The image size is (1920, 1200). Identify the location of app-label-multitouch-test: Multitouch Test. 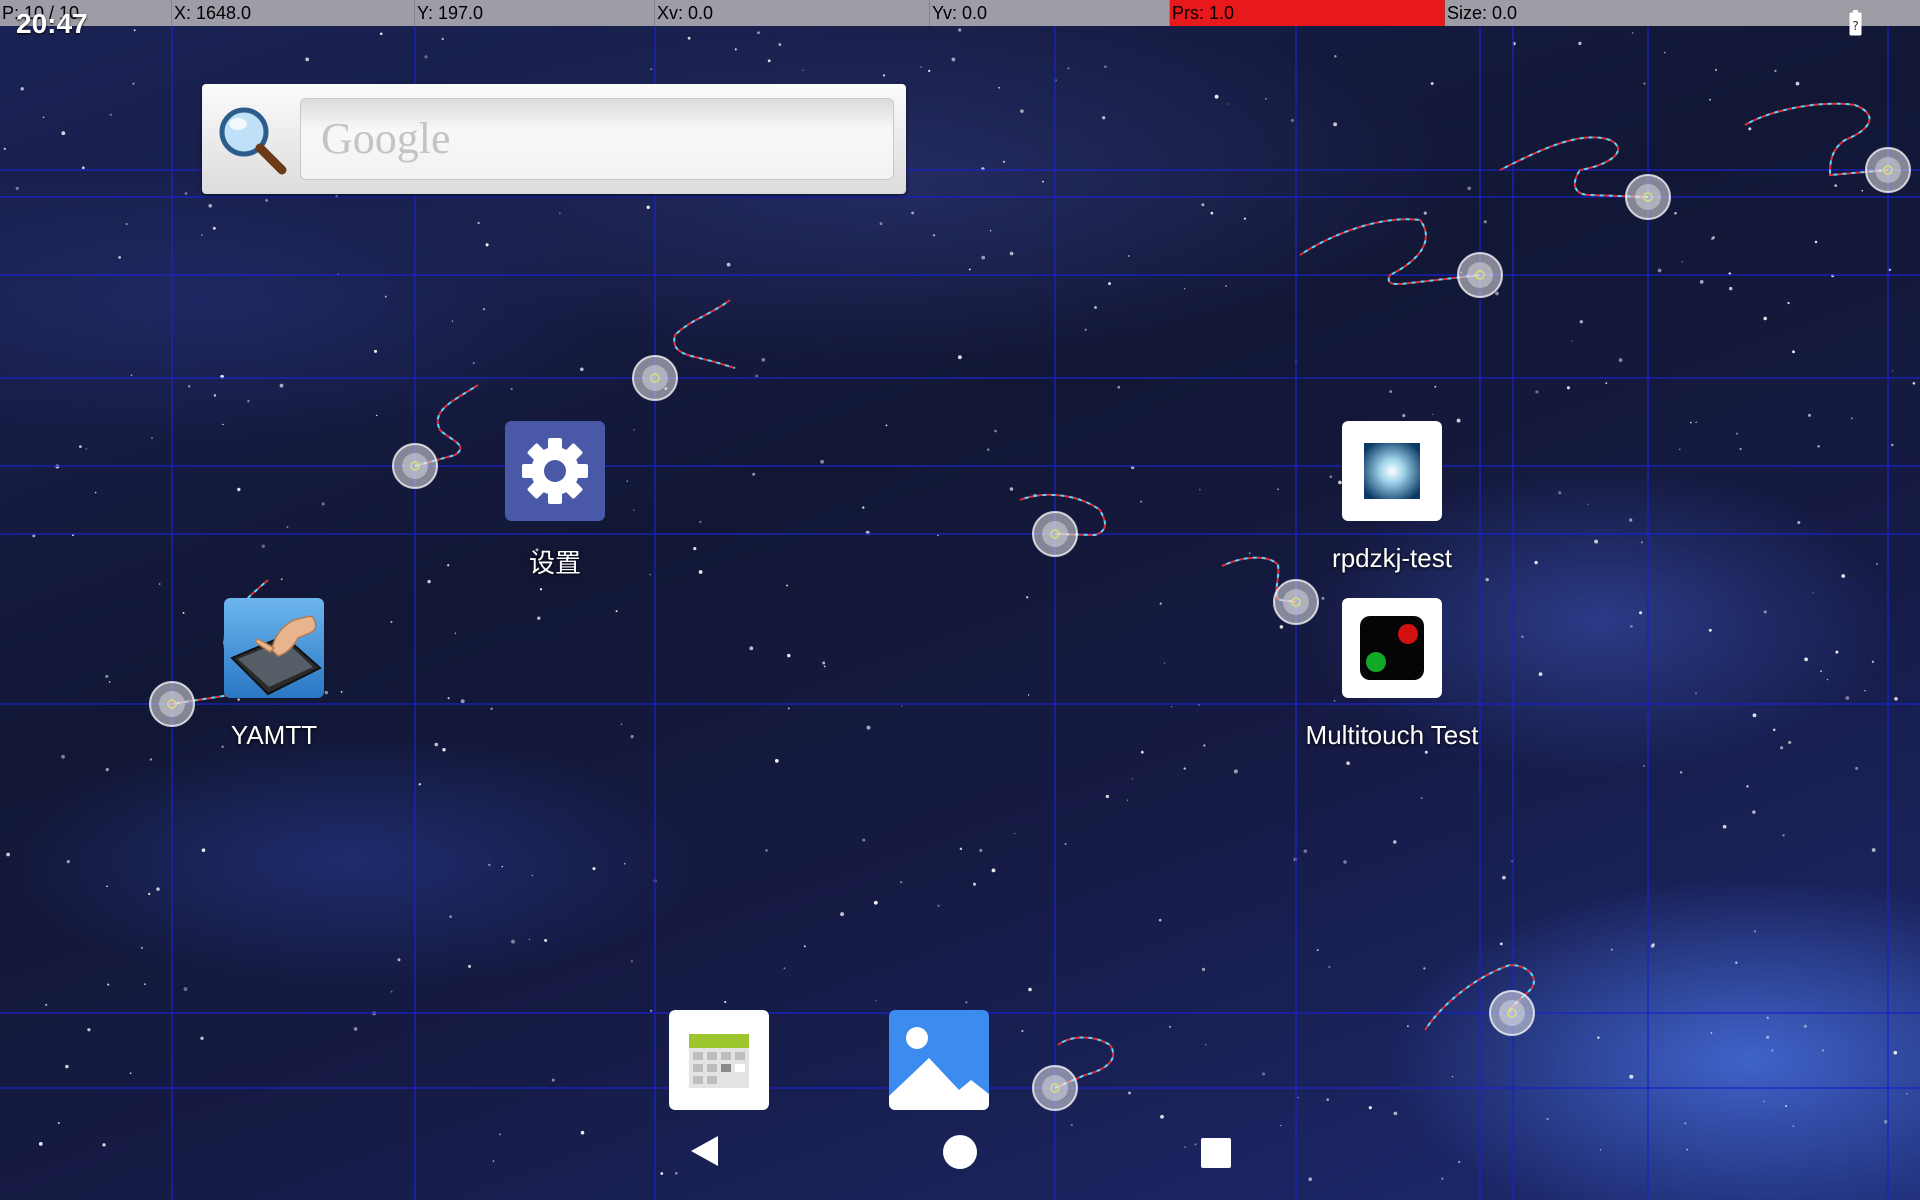
(1392, 735).